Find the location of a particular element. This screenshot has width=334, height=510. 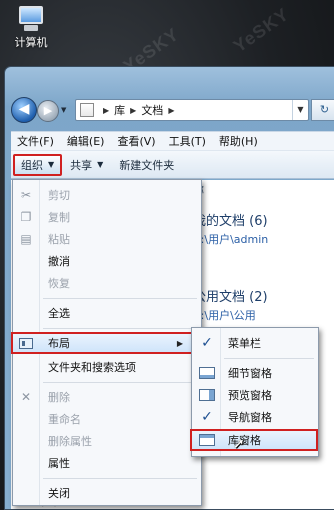

menu-item-label: 撤消 is located at coordinates (59, 261).